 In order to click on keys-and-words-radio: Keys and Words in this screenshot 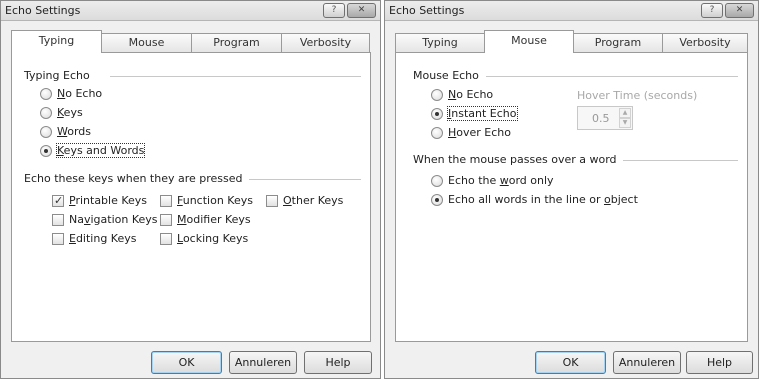, I will do `click(93, 150)`.